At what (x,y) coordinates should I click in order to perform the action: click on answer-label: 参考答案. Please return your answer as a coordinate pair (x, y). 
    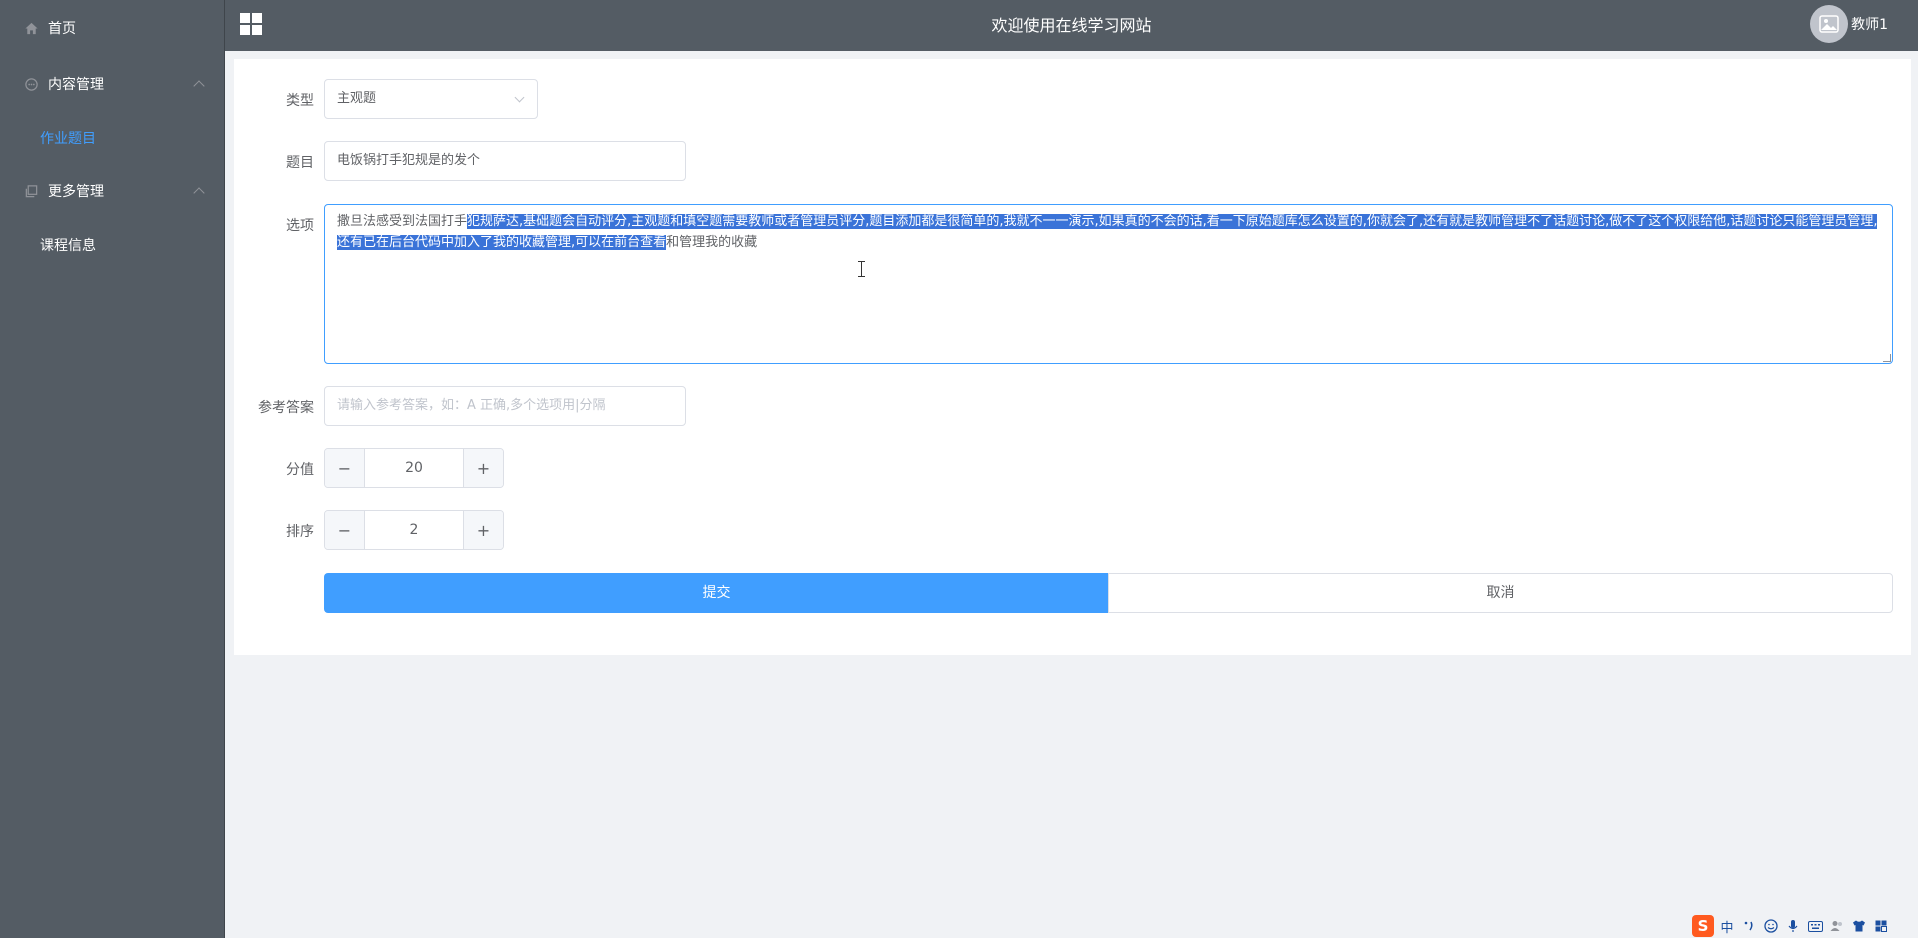
    Looking at the image, I should click on (286, 408).